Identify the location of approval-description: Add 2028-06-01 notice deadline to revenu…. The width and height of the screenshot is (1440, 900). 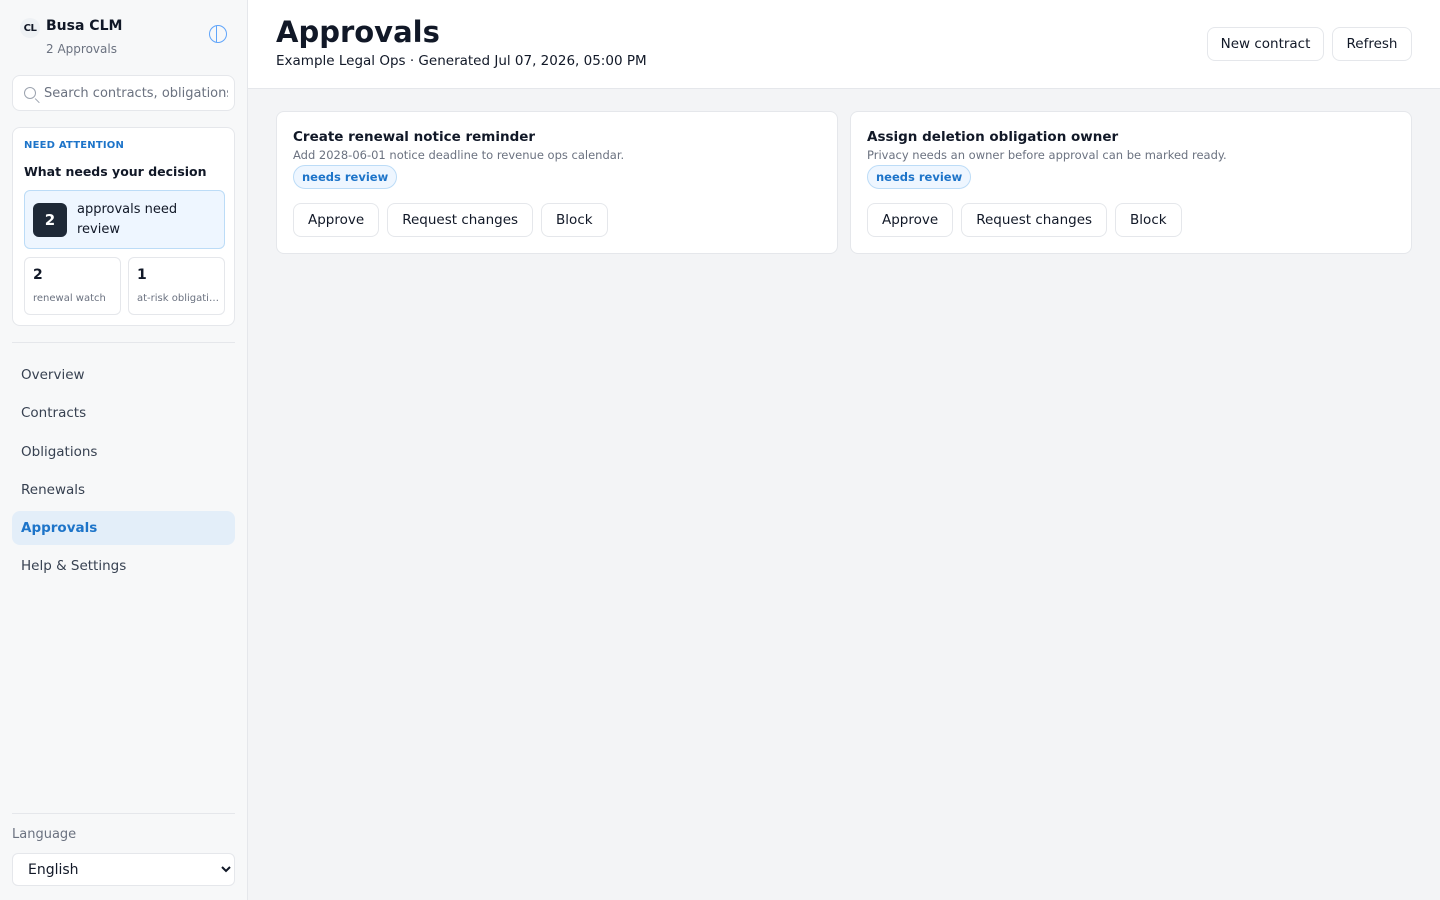
(459, 155).